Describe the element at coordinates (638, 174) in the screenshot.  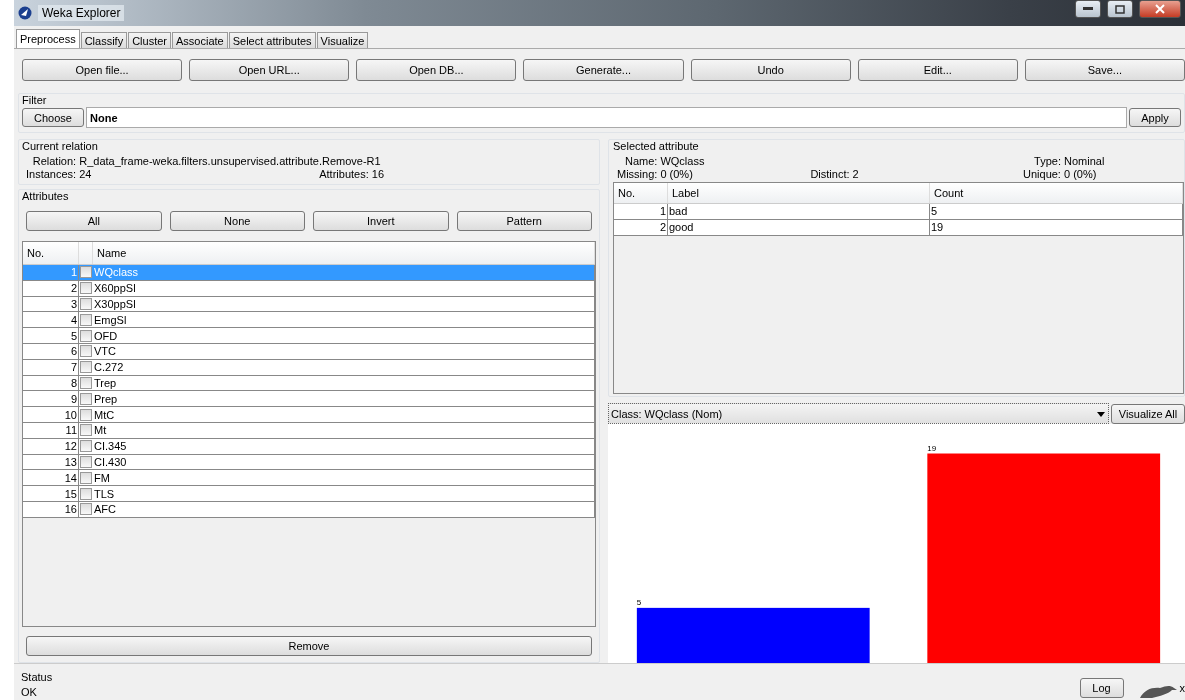
I see `missing-label: Missing:` at that location.